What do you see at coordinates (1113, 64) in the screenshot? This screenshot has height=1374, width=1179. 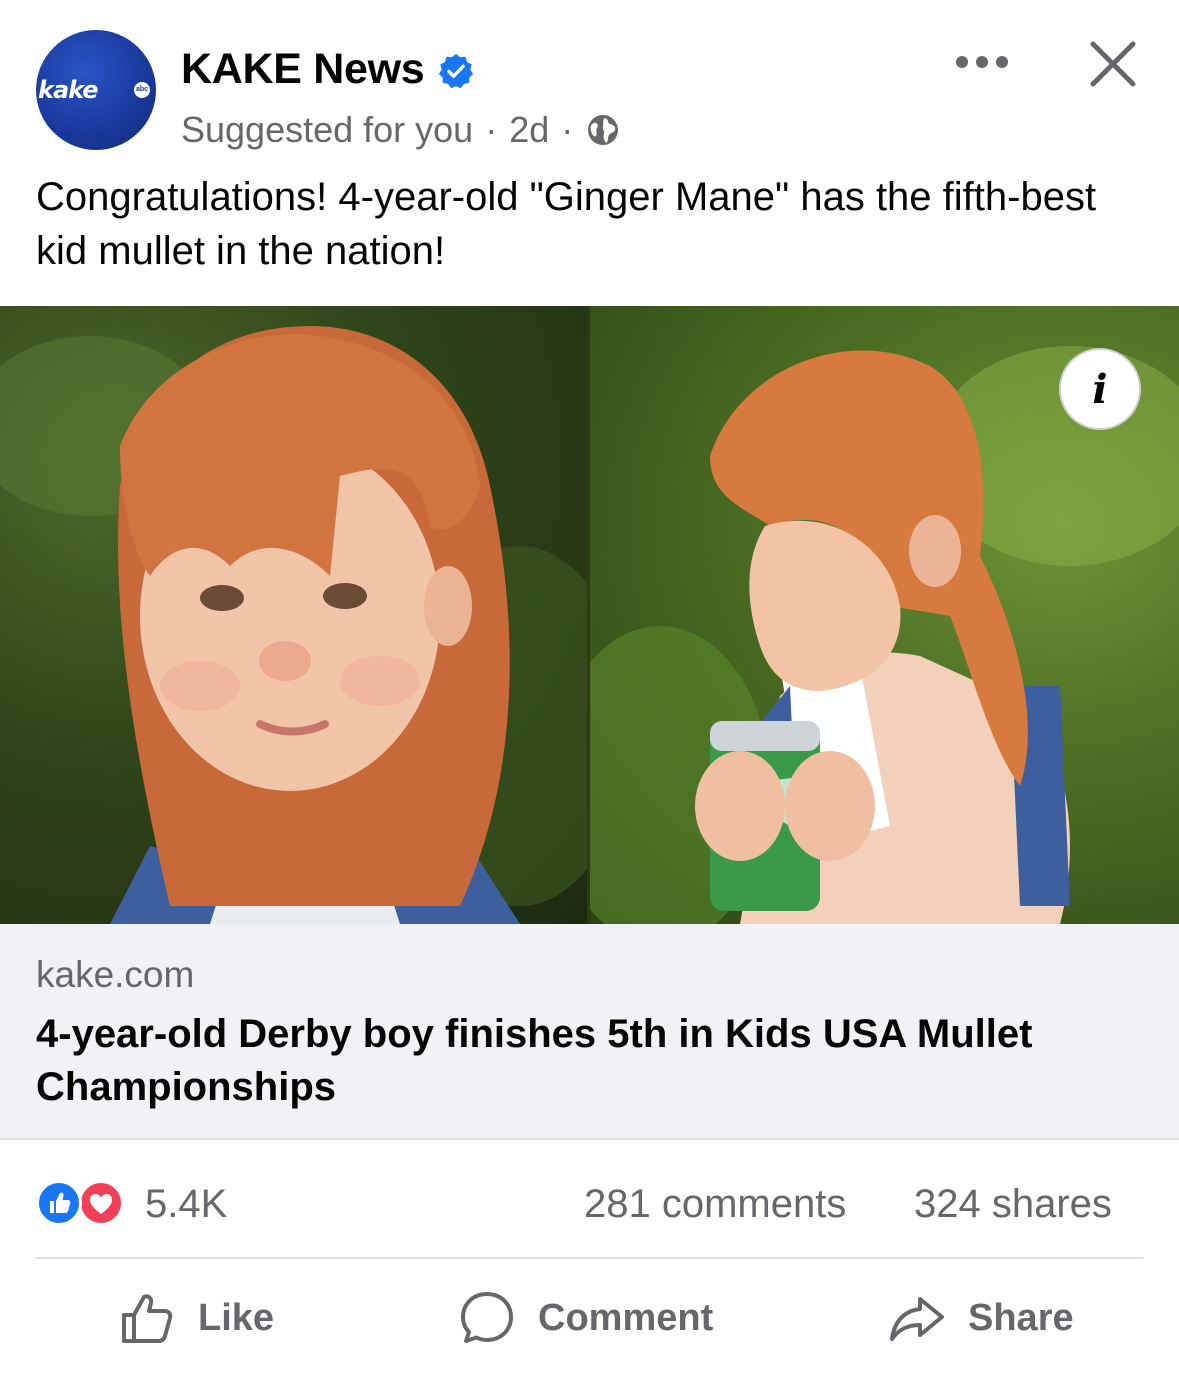 I see `close-icon` at bounding box center [1113, 64].